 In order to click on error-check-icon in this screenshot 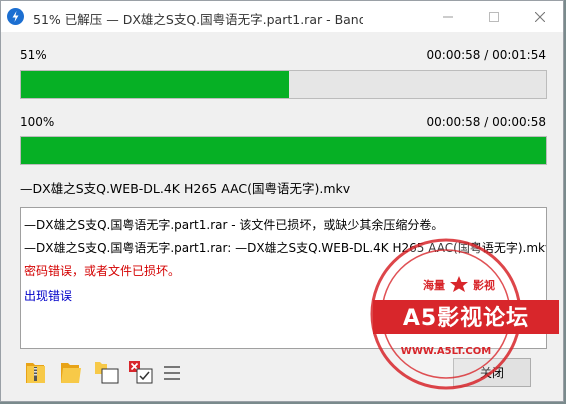, I will do `click(141, 372)`.